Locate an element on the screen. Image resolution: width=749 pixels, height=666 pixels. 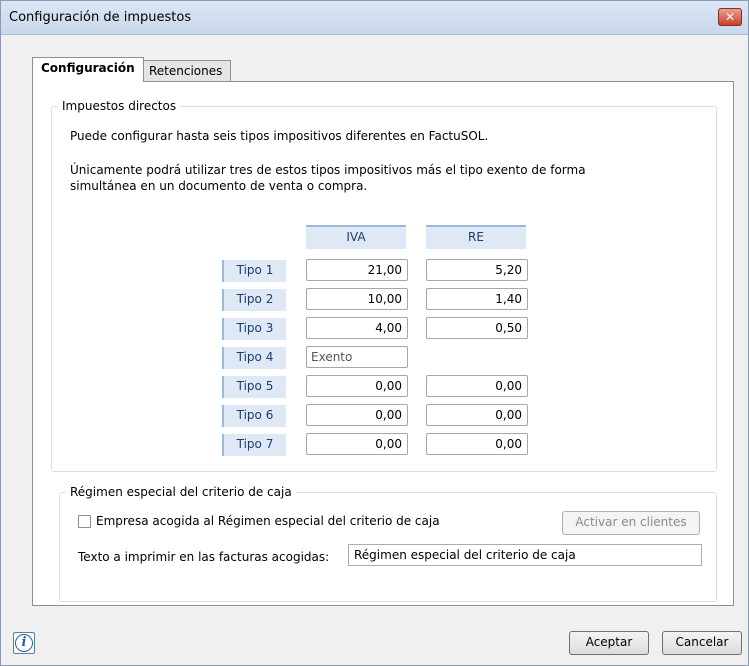
cancel-button: Cancelar is located at coordinates (702, 643).